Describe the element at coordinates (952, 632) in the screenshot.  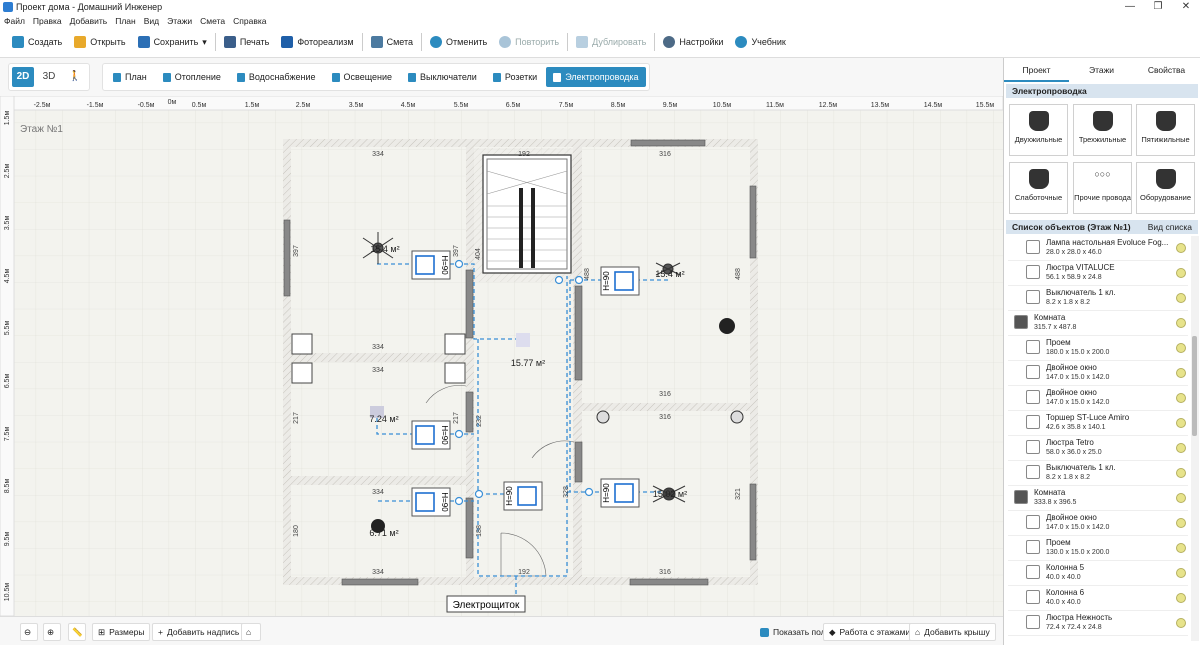
I see `add-roof-button: ⌂ Добавить крышу` at that location.